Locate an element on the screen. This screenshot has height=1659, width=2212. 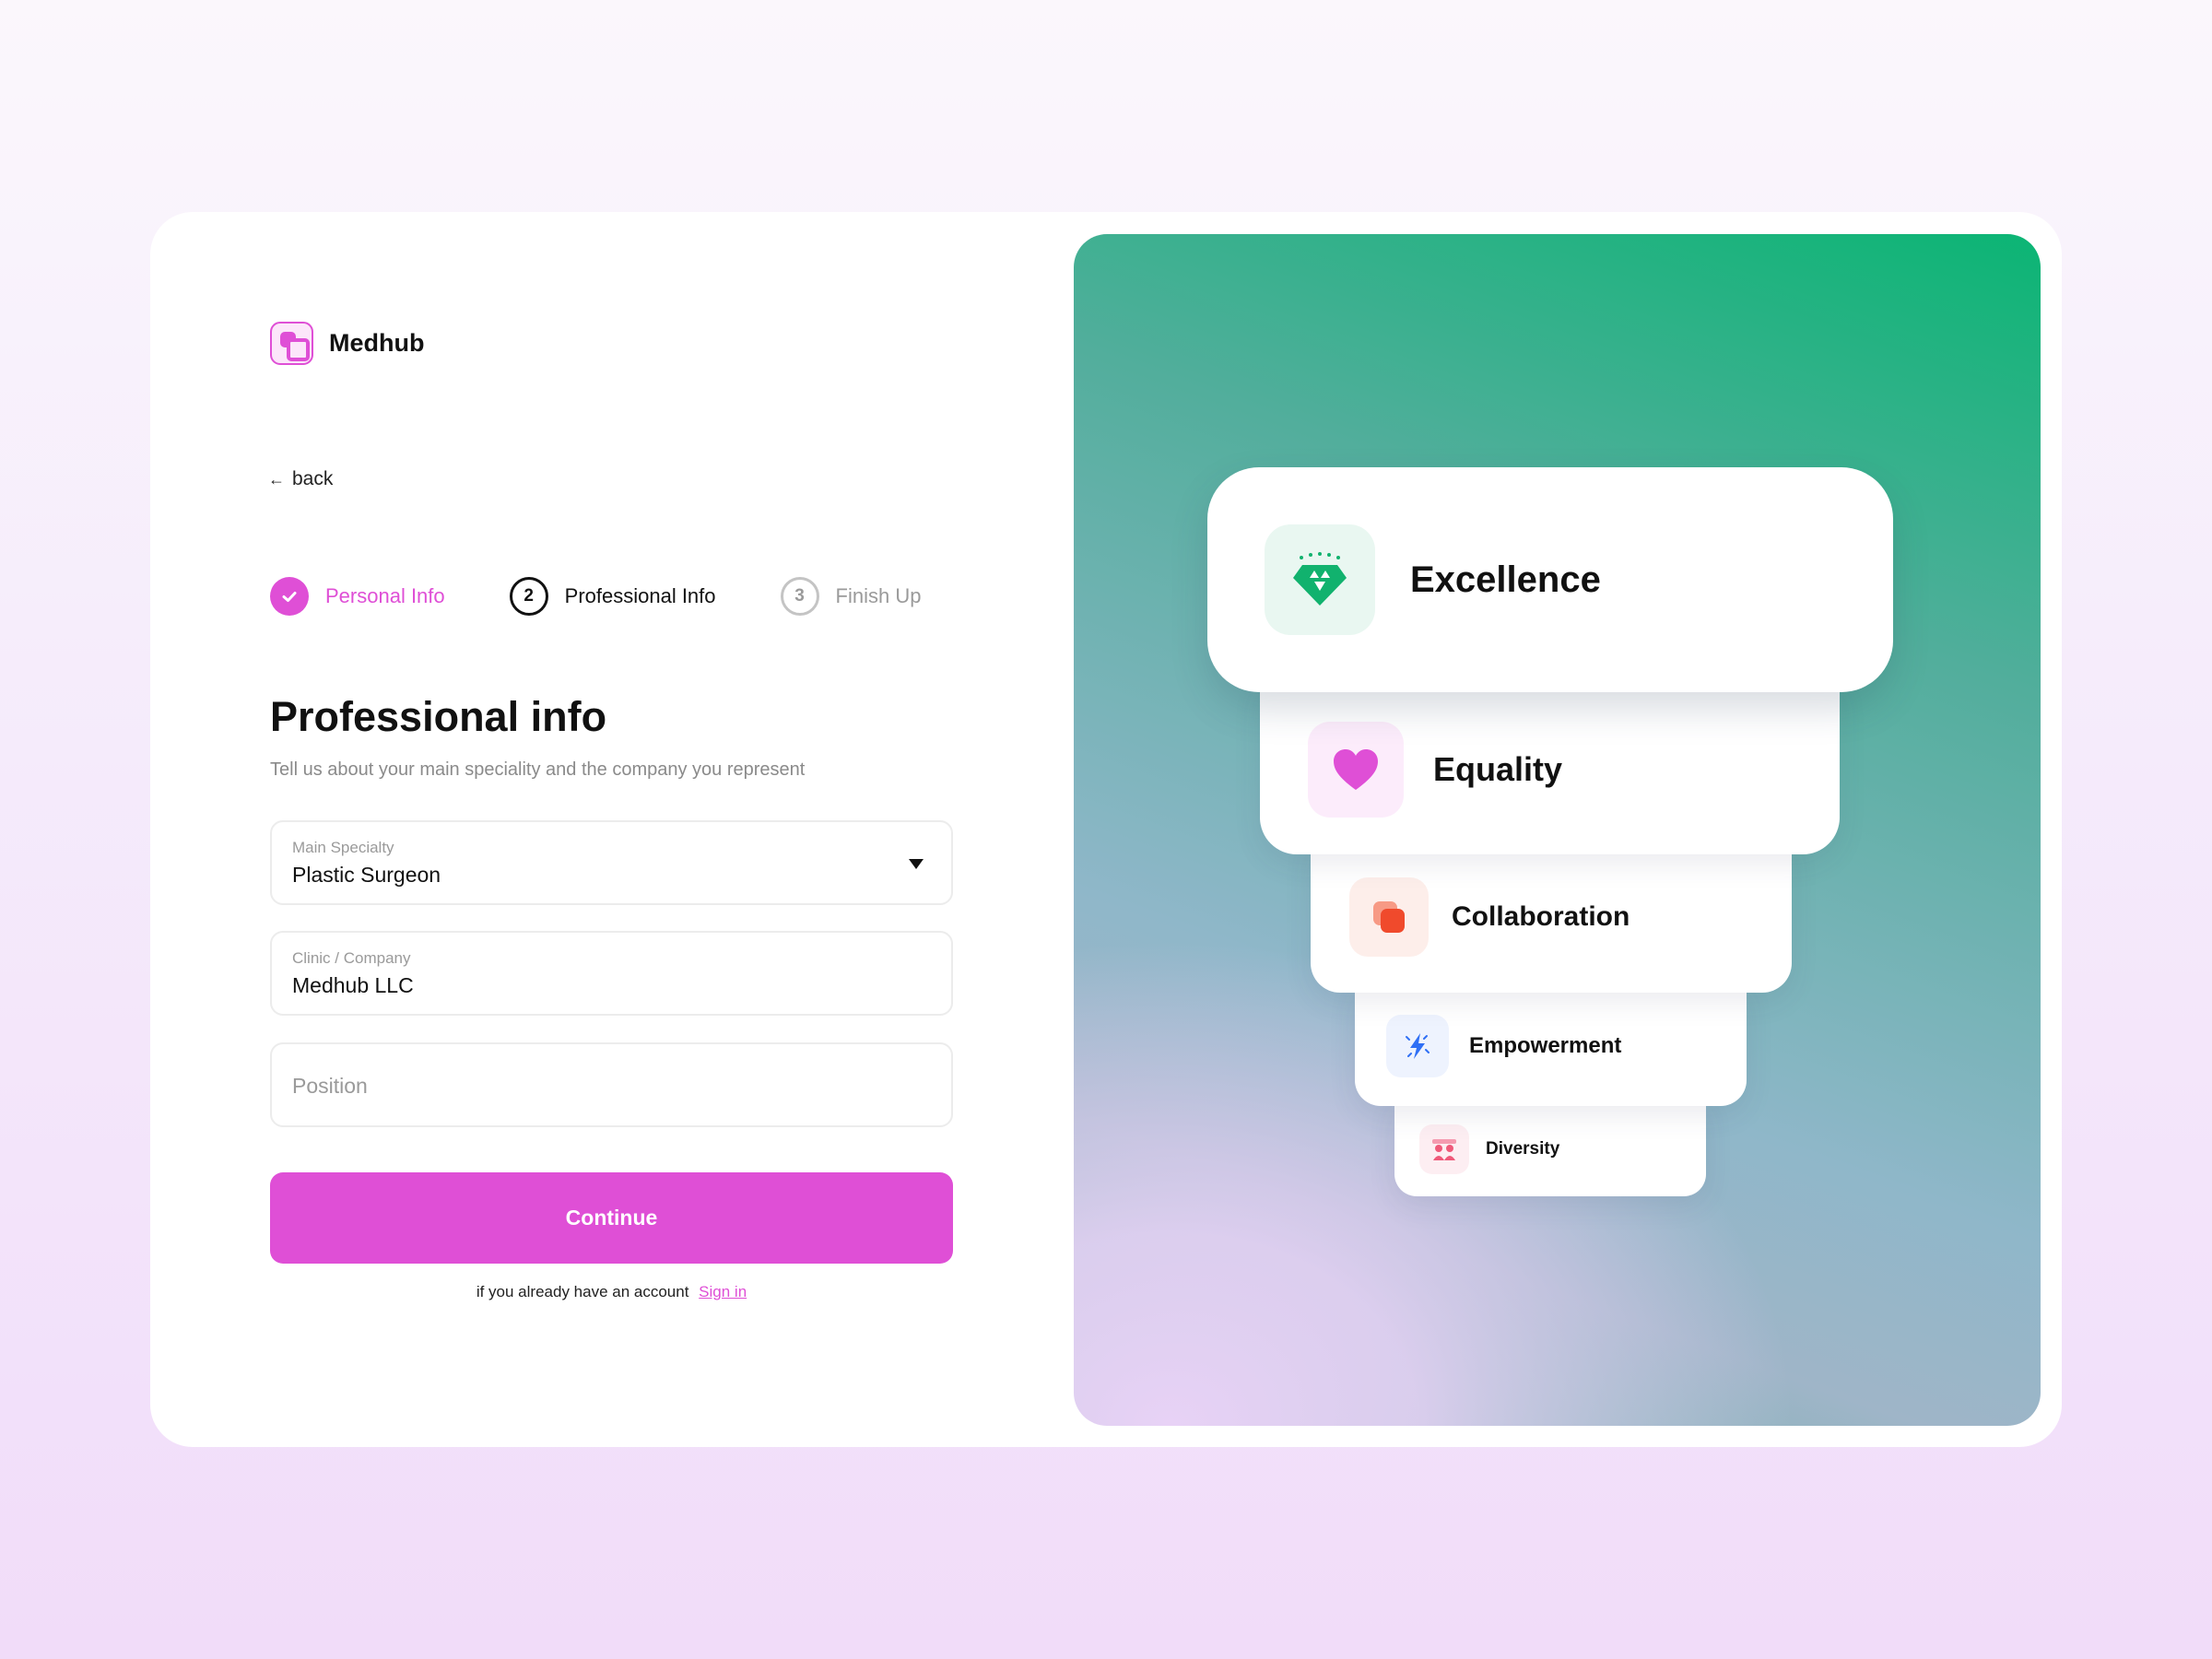
lightning-icon is located at coordinates (1417, 1046).